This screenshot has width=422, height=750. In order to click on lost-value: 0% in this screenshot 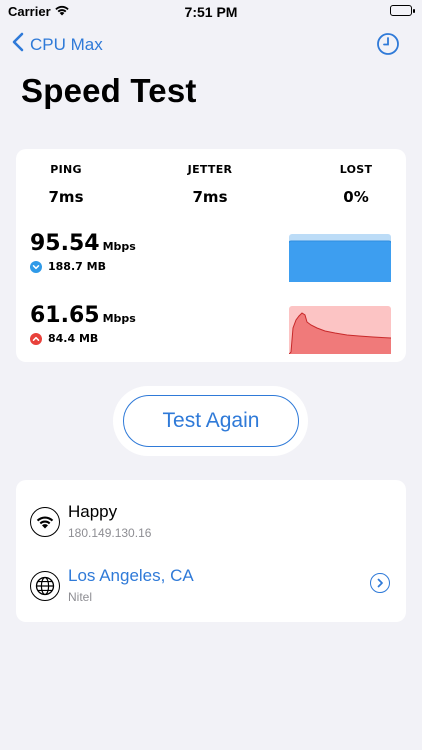, I will do `click(356, 197)`.